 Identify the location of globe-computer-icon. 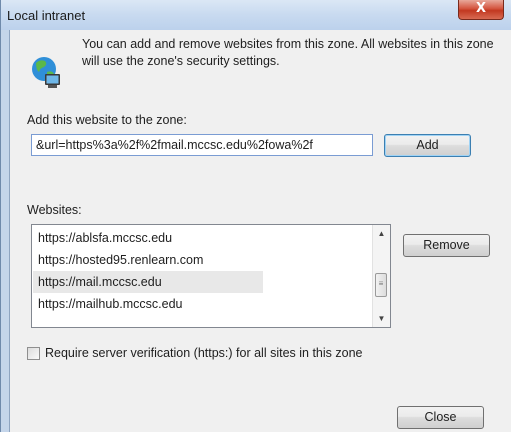
(46, 72).